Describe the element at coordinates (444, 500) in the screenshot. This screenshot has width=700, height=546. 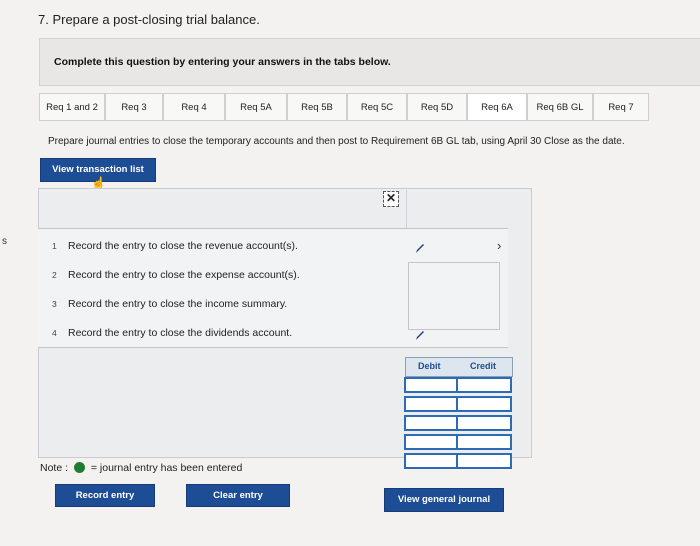
I see `view-general-journal-button: View general journal` at that location.